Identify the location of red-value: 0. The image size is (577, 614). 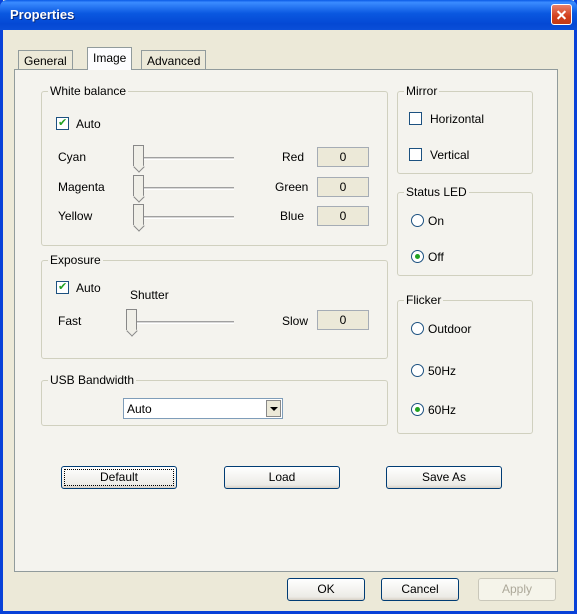
(343, 157).